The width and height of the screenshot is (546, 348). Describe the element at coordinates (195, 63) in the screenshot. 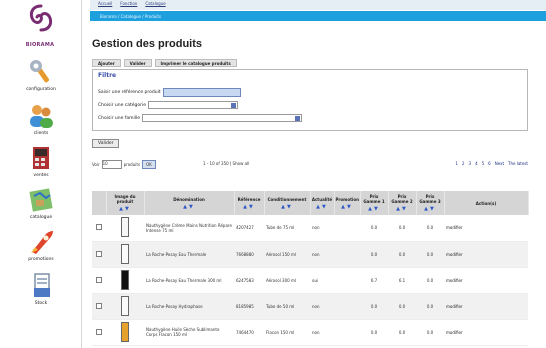

I see `print-catalogue-button: Imprimer le catalogue produits` at that location.